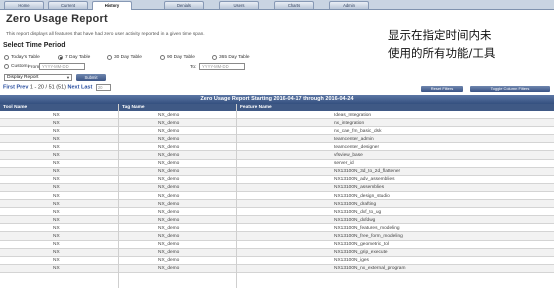  What do you see at coordinates (74, 57) in the screenshot?
I see `radio-7-day: 7 Day Table` at bounding box center [74, 57].